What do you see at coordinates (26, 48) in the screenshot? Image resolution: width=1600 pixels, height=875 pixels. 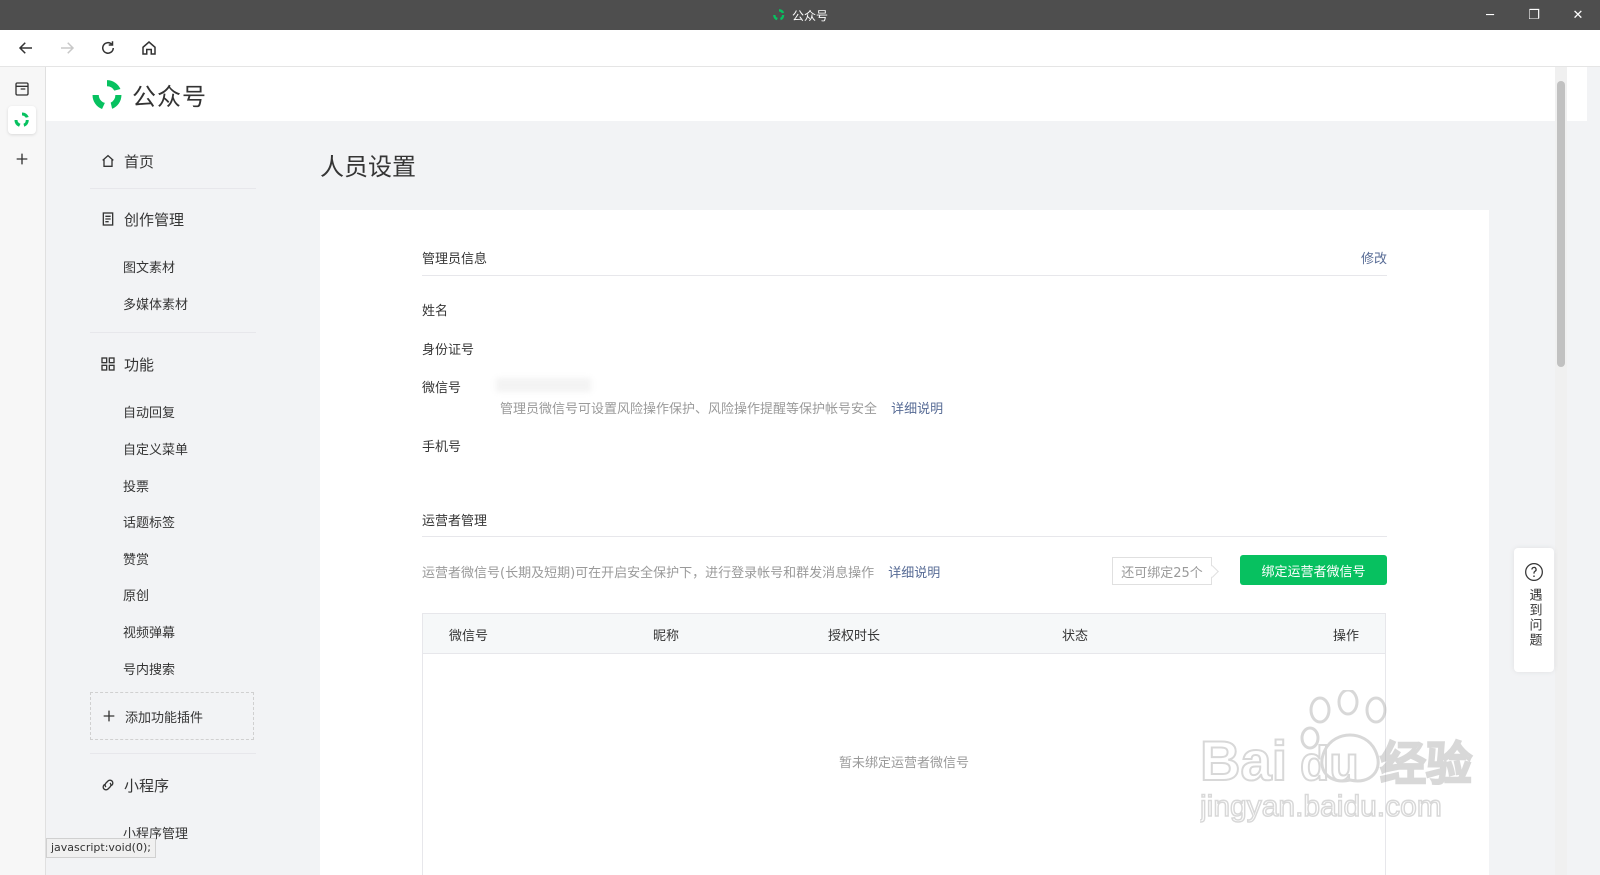 I see `back-icon` at bounding box center [26, 48].